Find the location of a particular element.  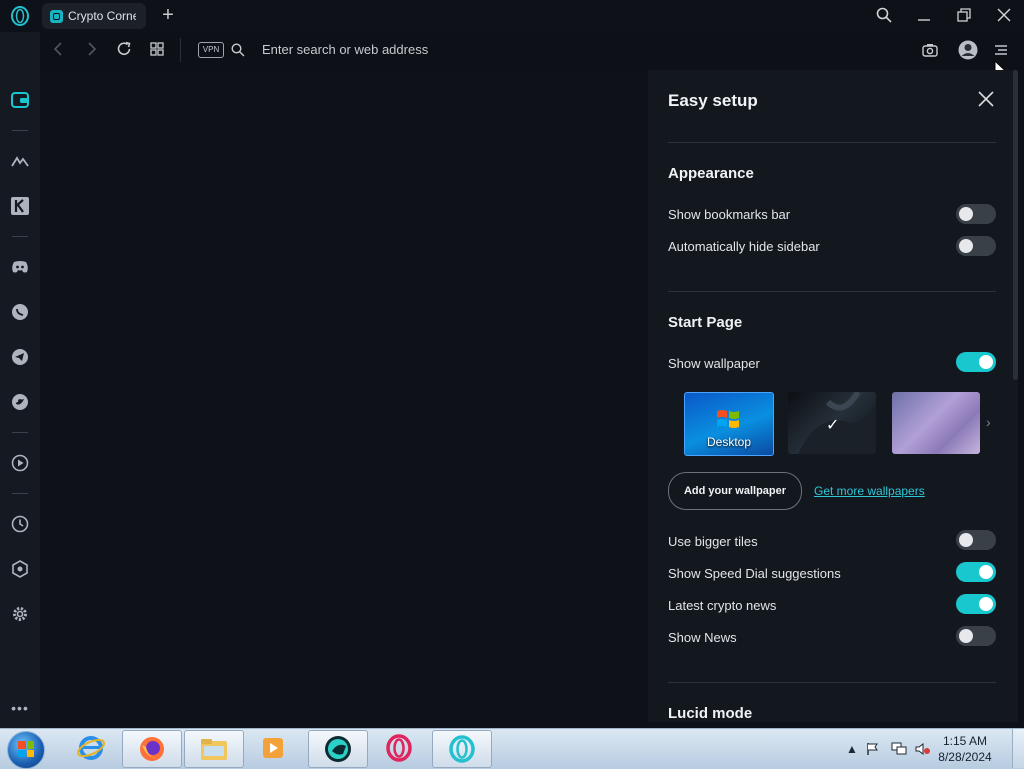

show-wallpaper-toggle is located at coordinates (976, 362).